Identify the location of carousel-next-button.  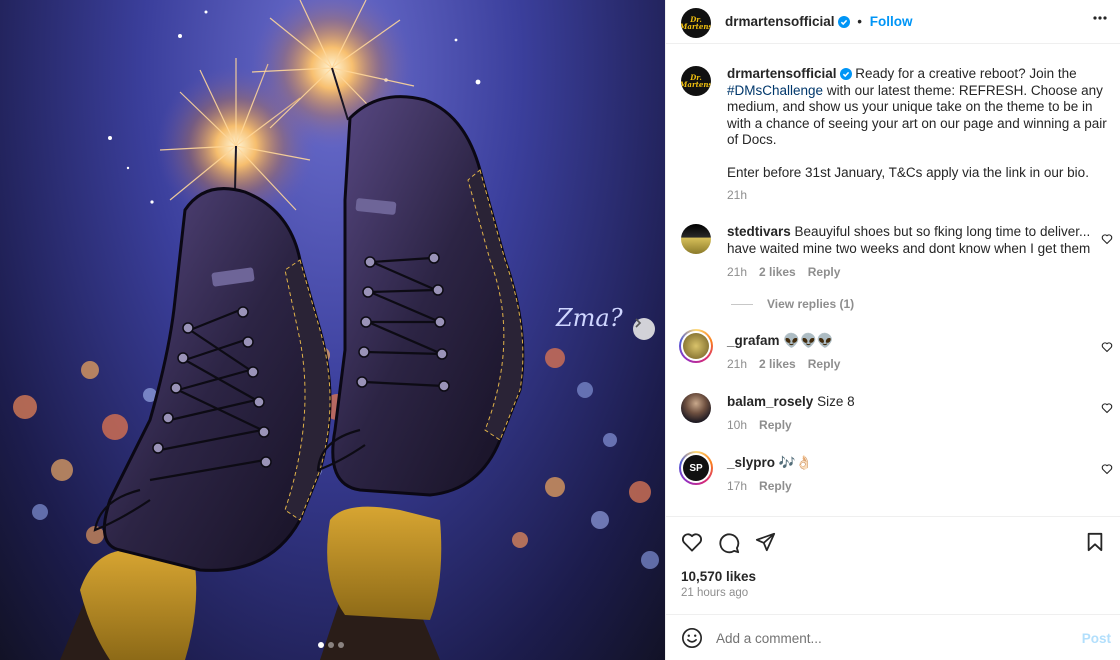
(644, 329).